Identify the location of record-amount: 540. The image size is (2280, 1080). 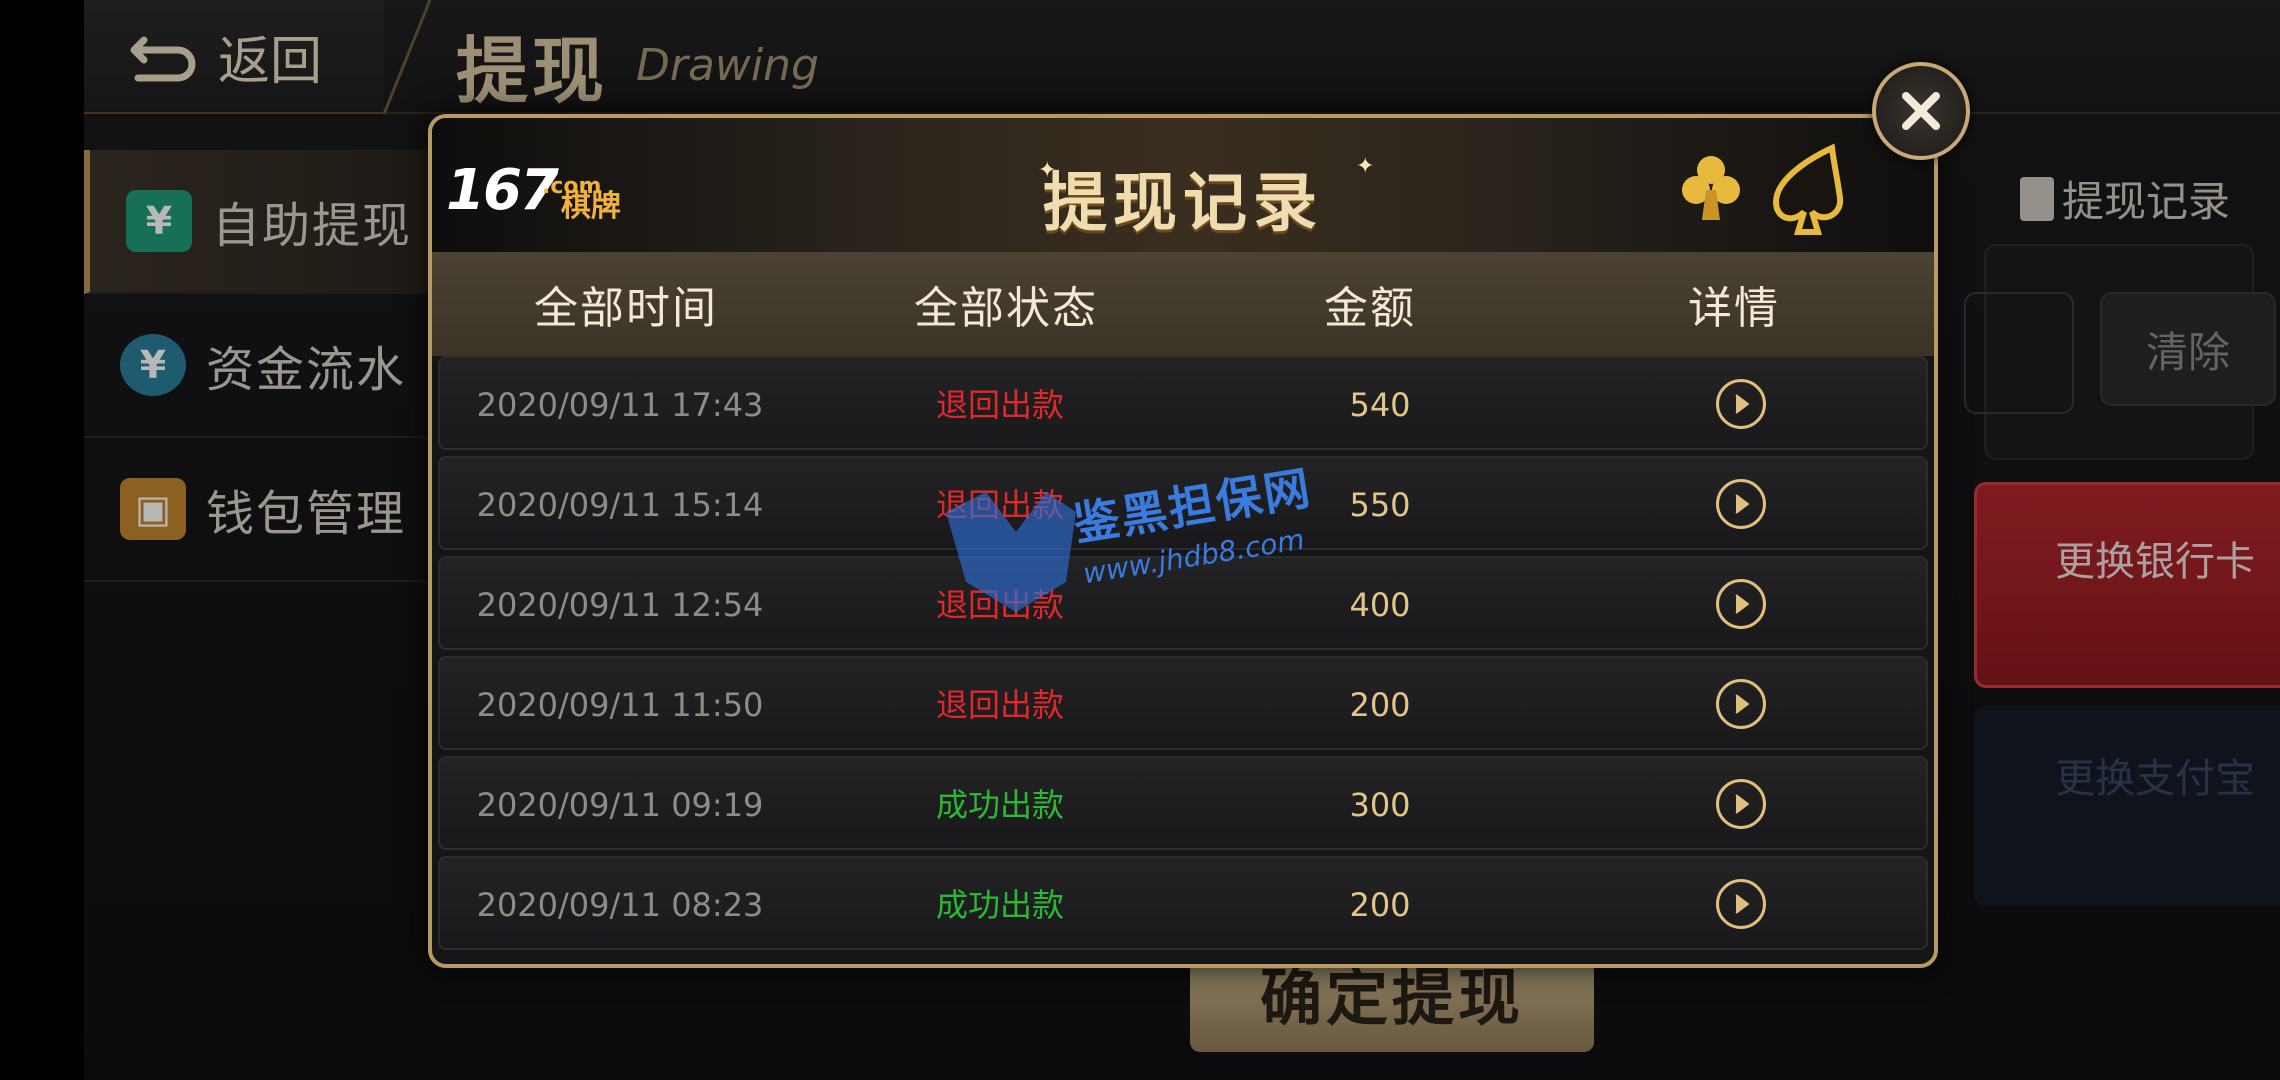
(1380, 405).